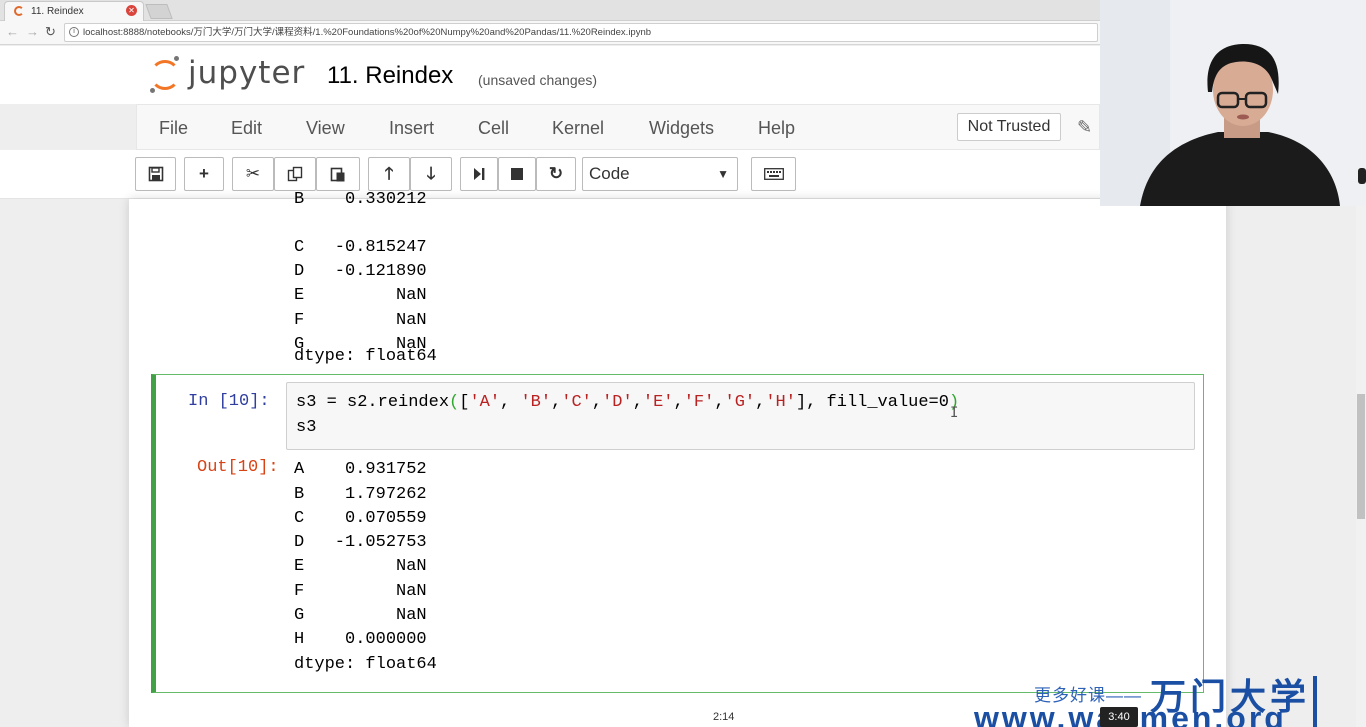 The height and width of the screenshot is (727, 1366). What do you see at coordinates (12, 31) in the screenshot?
I see `back-arrow-icon: ←` at bounding box center [12, 31].